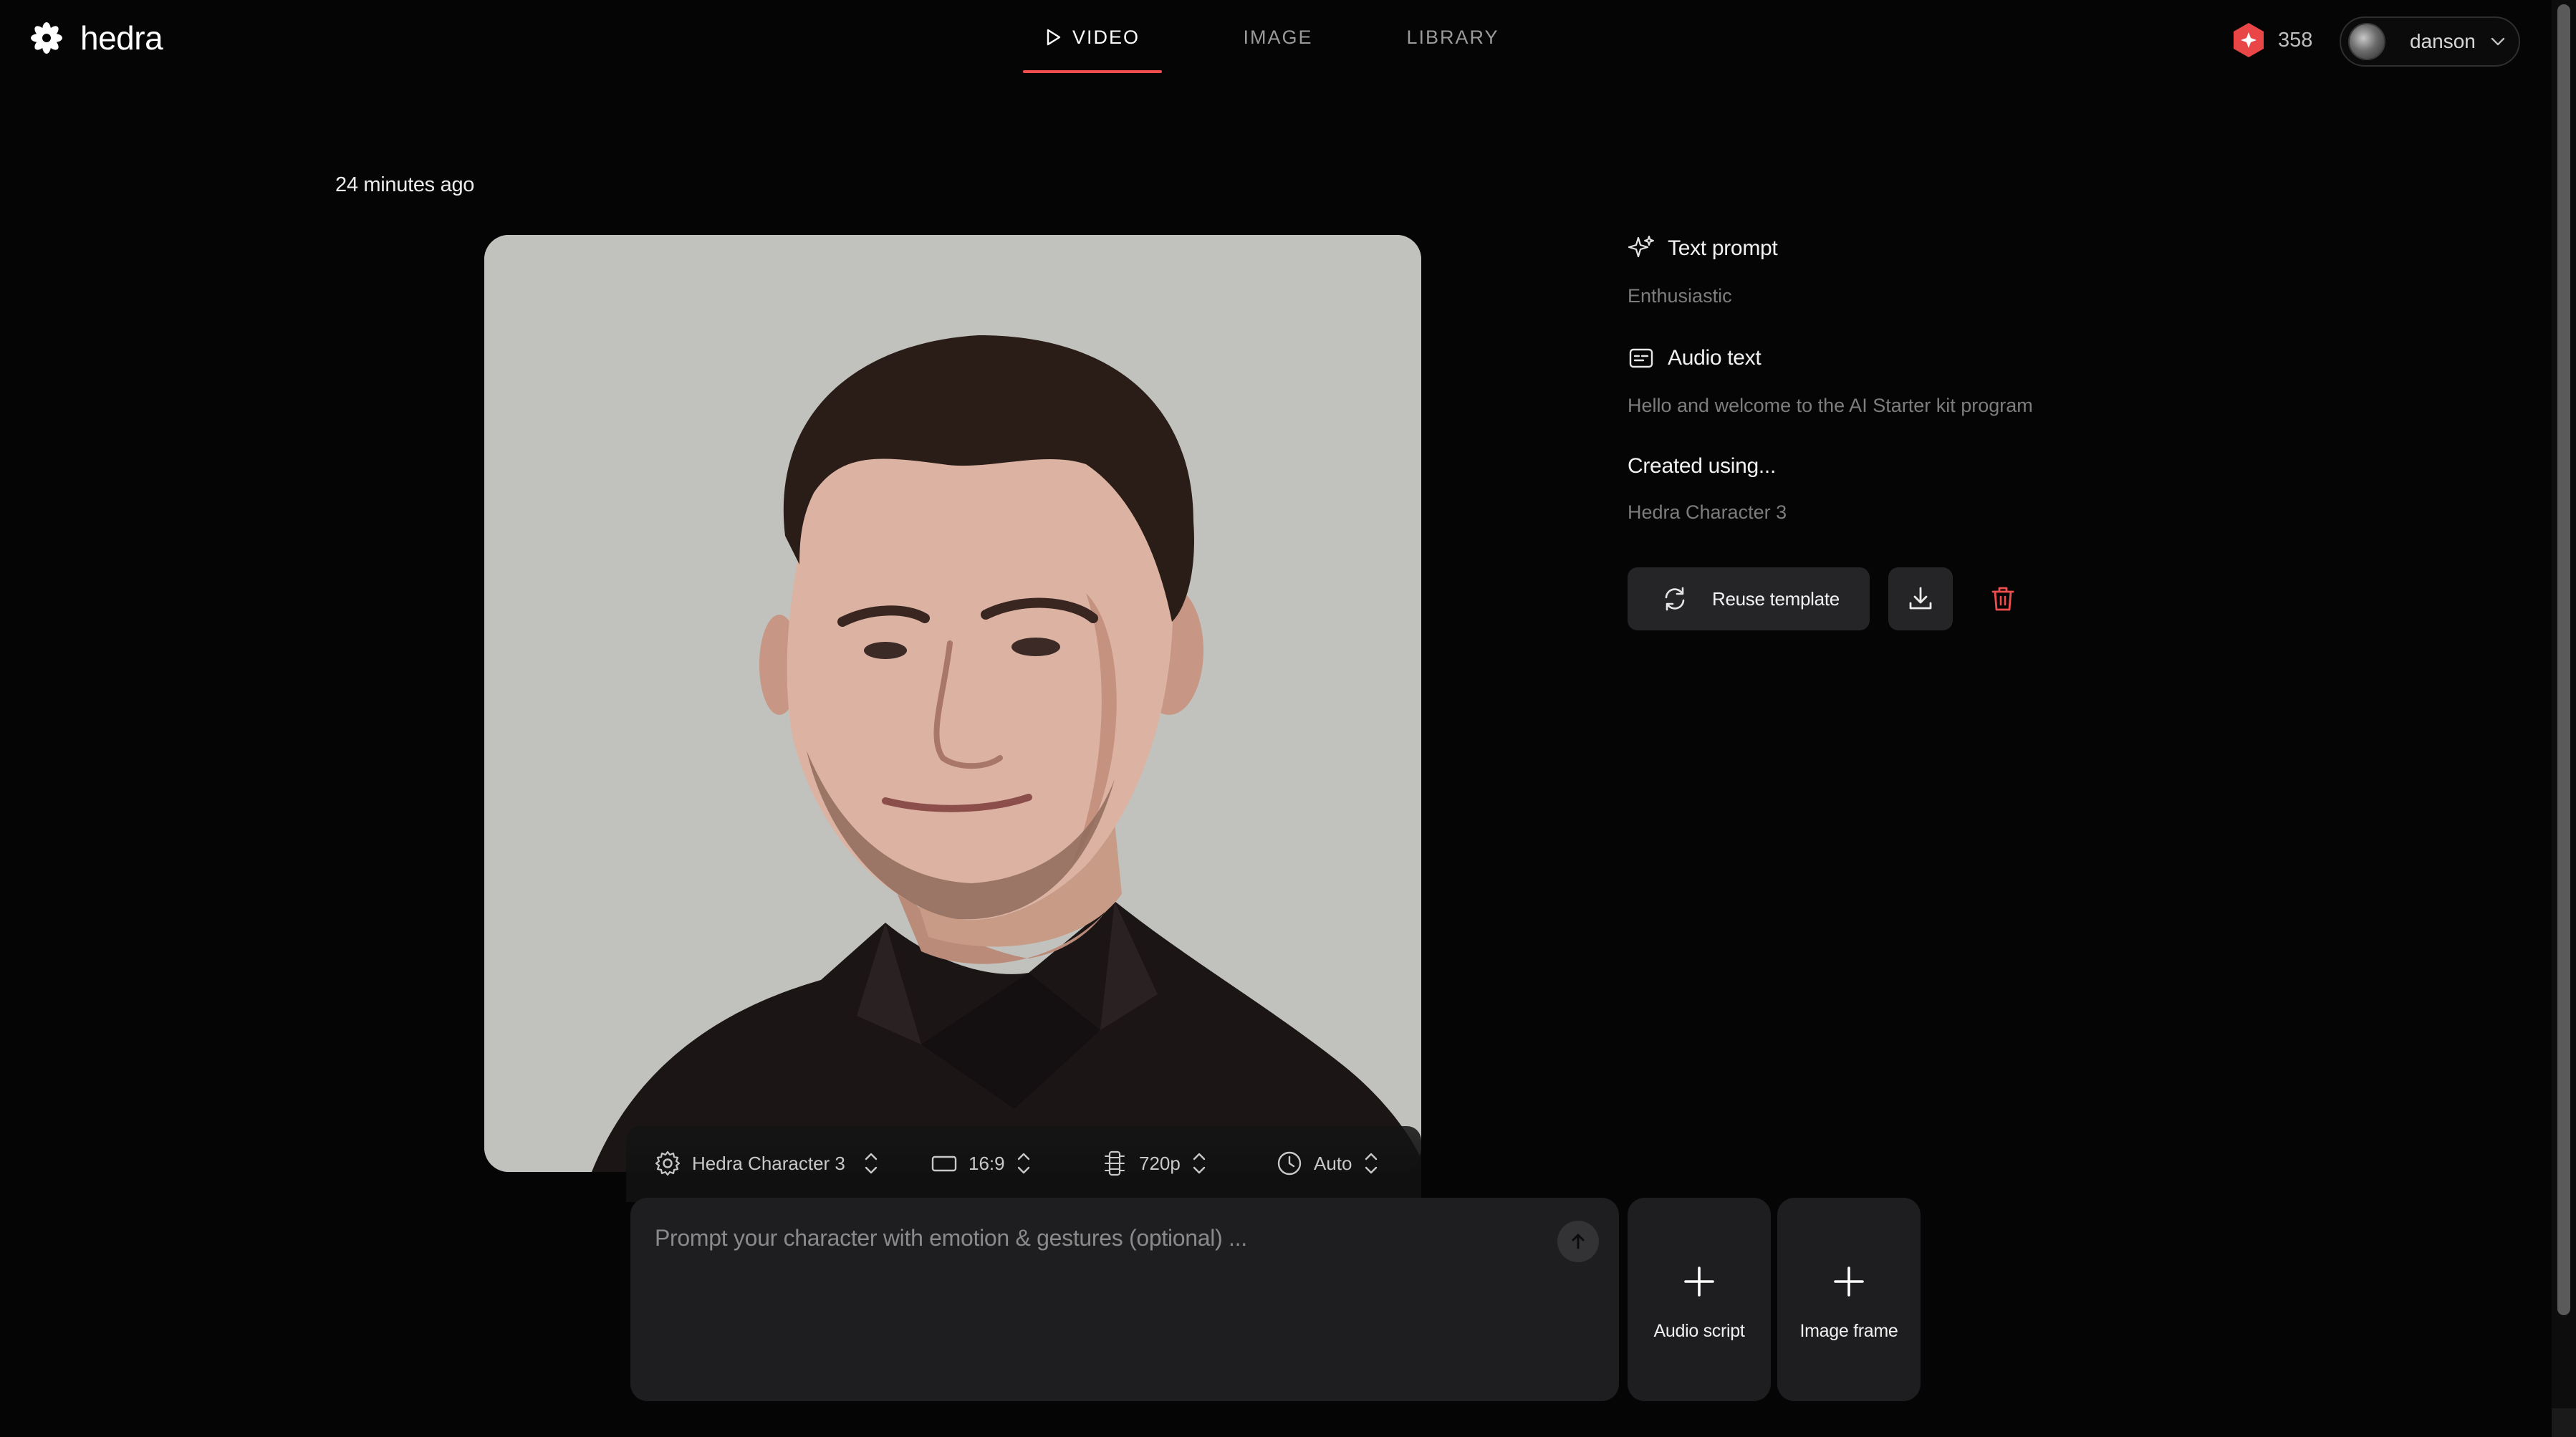  I want to click on avatar, so click(2366, 42).